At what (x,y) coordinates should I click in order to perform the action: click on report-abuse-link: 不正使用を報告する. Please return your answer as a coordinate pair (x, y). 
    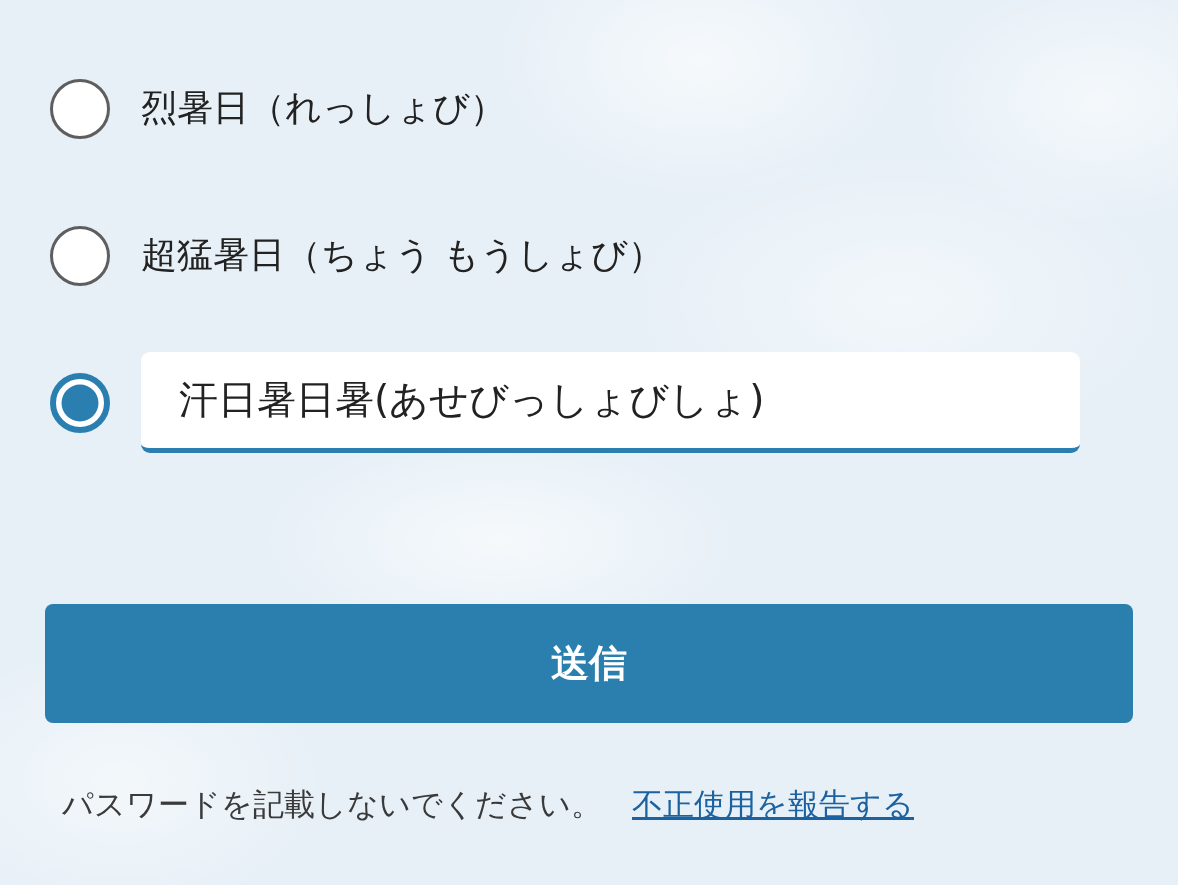
    Looking at the image, I should click on (773, 805).